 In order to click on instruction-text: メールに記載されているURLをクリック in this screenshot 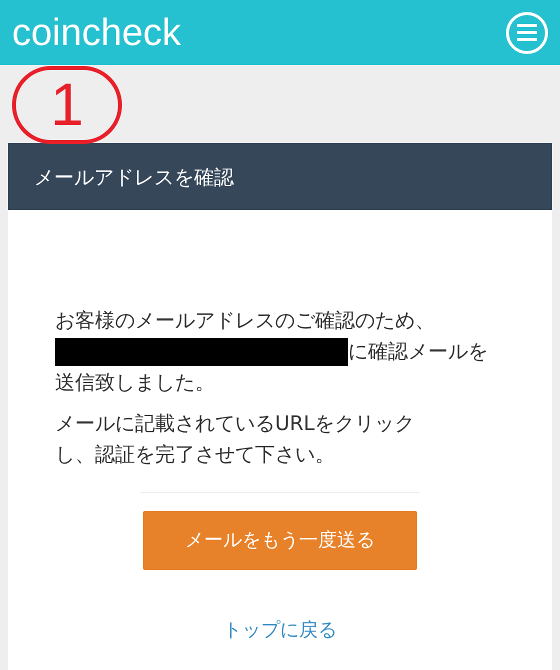, I will do `click(235, 423)`.